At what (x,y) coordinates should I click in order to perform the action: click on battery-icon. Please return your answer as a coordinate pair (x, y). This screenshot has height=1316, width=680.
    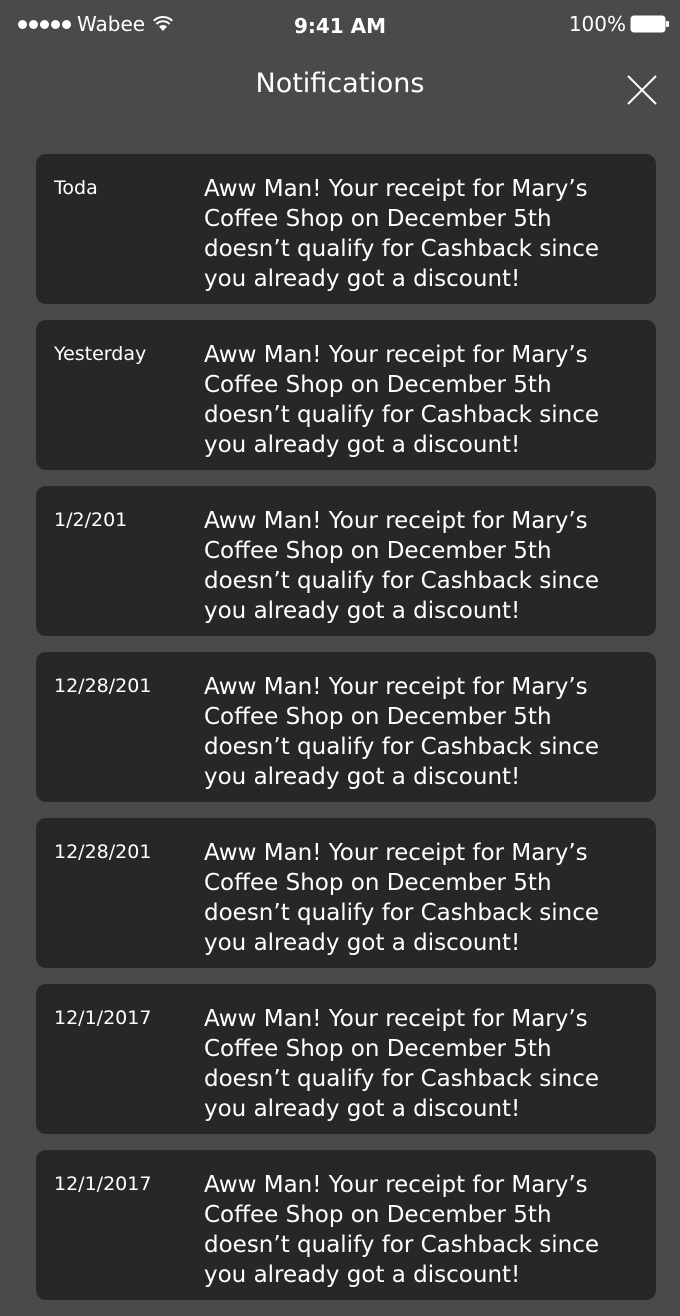
    Looking at the image, I should click on (649, 24).